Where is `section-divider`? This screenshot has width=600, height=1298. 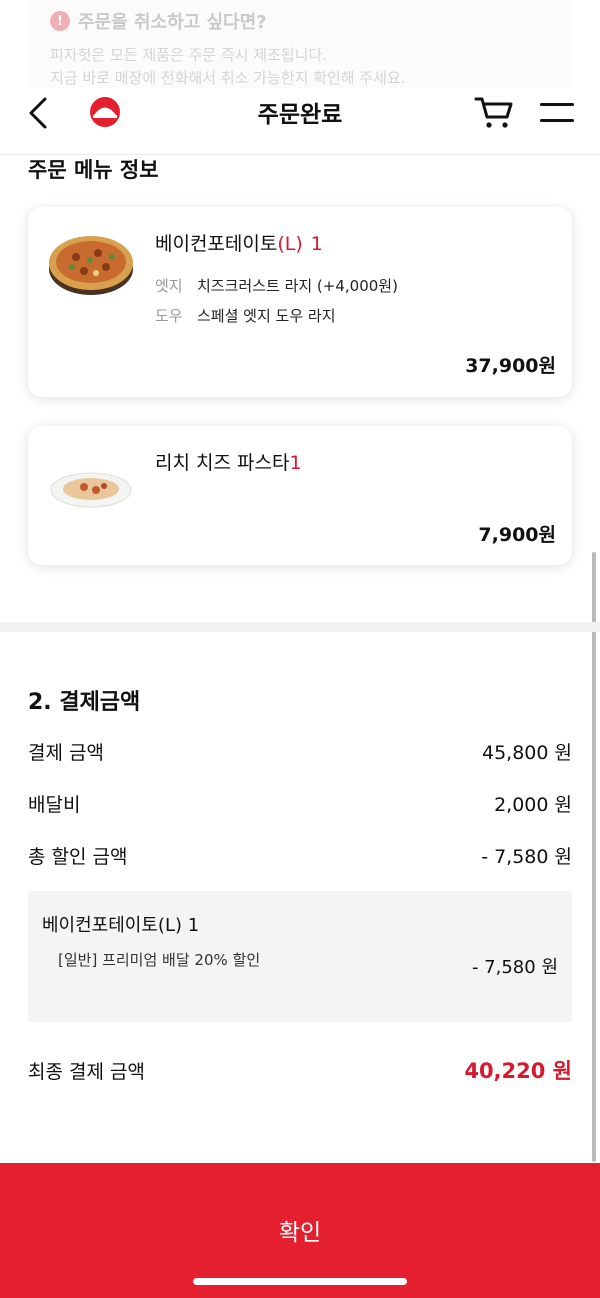 section-divider is located at coordinates (300, 627).